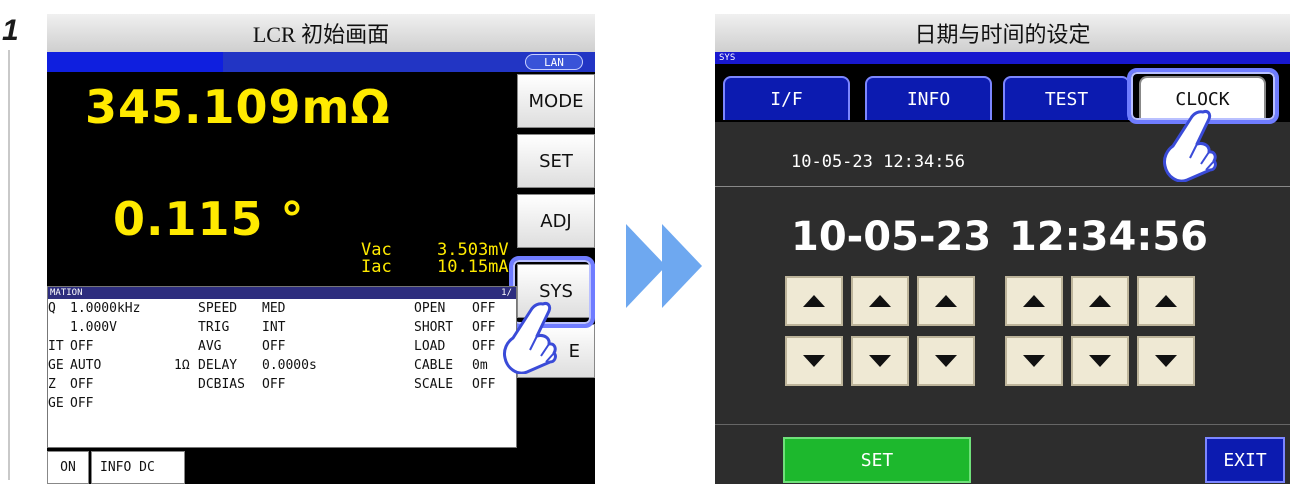 The width and height of the screenshot is (1290, 488). I want to click on right-screen-title: 日期与时间的设定, so click(1002, 33).